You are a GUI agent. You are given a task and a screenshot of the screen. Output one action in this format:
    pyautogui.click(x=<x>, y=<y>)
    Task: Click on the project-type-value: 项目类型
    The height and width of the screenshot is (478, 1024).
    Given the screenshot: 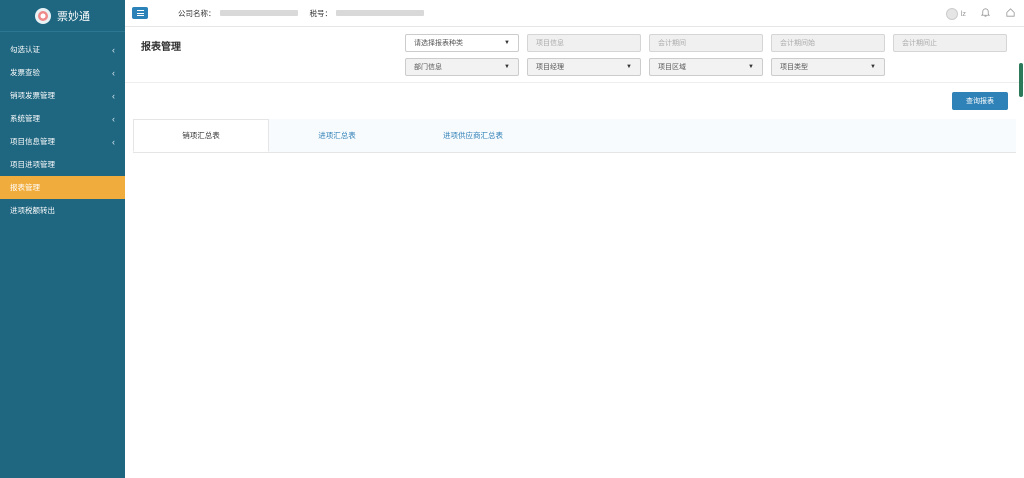 What is the action you would take?
    pyautogui.click(x=794, y=67)
    